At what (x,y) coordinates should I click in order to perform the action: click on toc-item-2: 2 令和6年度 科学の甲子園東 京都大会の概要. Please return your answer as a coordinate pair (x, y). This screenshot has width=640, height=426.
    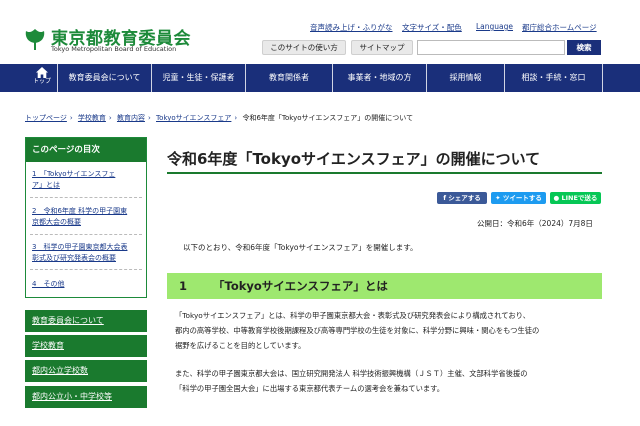
    Looking at the image, I should click on (86, 217).